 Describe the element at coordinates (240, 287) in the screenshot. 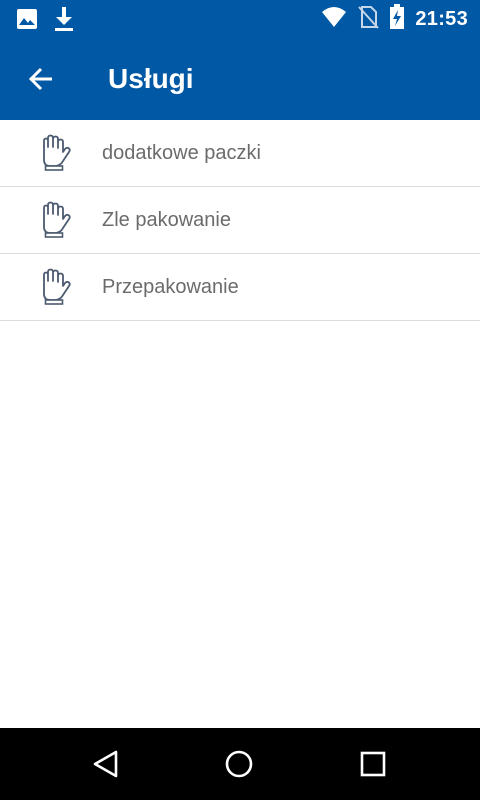

I see `list-item-przepakowanie: Przepakowanie` at that location.